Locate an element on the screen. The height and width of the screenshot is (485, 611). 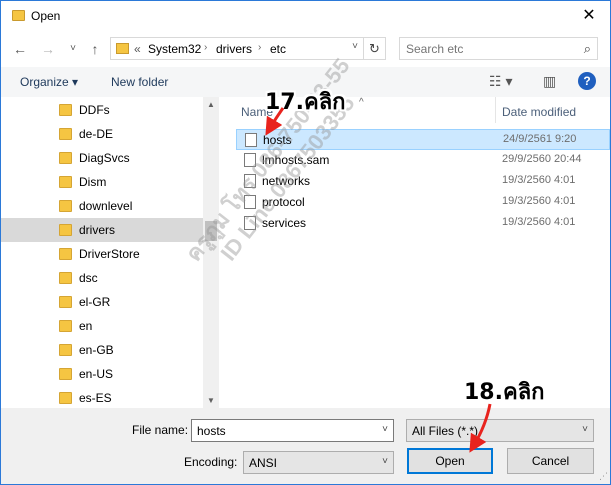
column-divider is located at coordinates (495, 110).